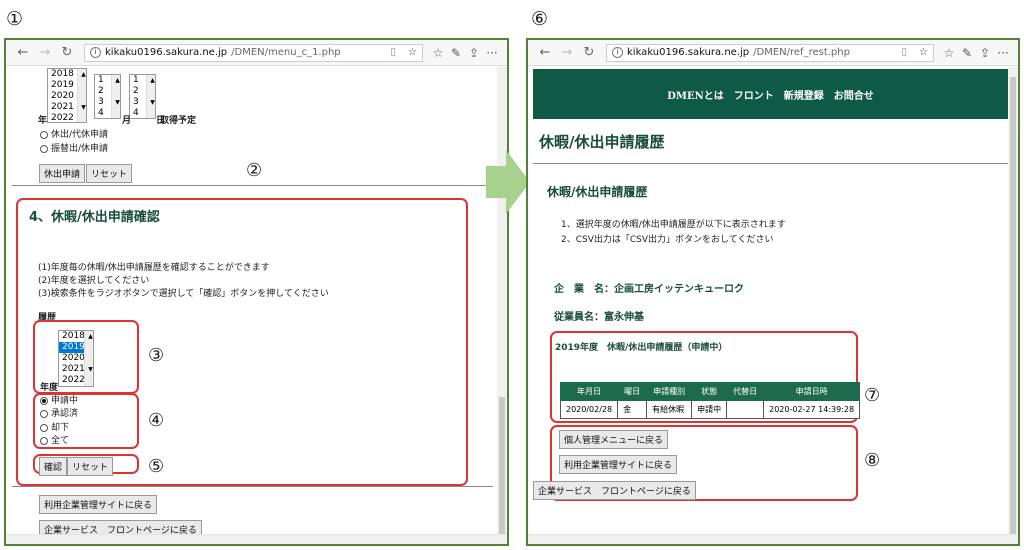  I want to click on marker-6: ⑥, so click(540, 19).